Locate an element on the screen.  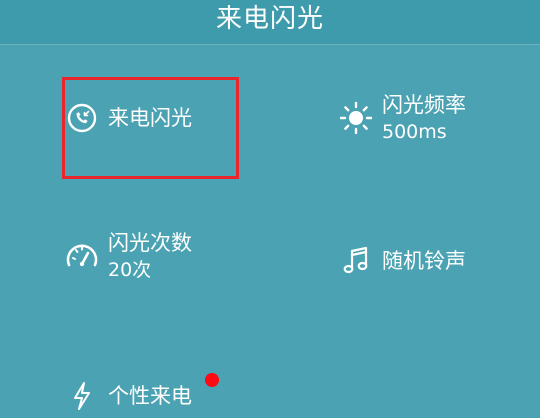
call-flash-label: 来电闪光 is located at coordinates (150, 118).